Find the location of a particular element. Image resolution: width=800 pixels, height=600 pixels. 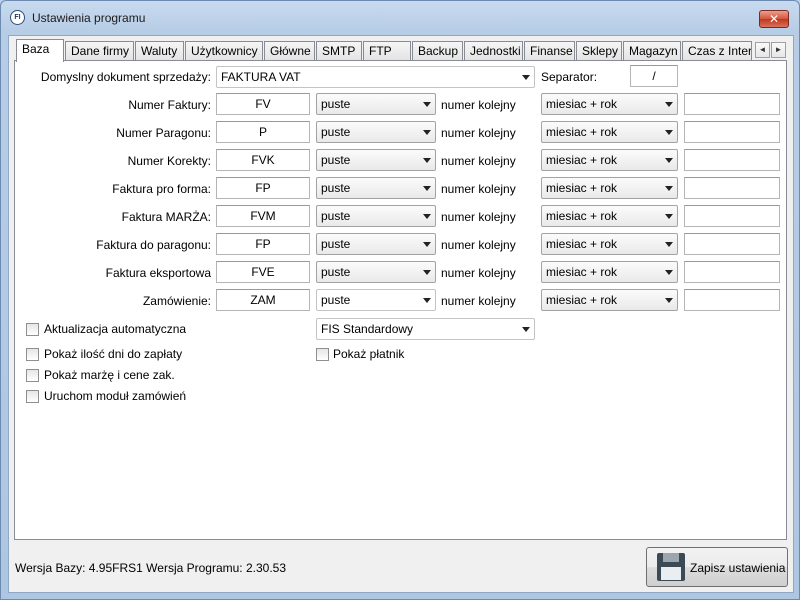

tab-sklepy: Sklepy is located at coordinates (599, 51).